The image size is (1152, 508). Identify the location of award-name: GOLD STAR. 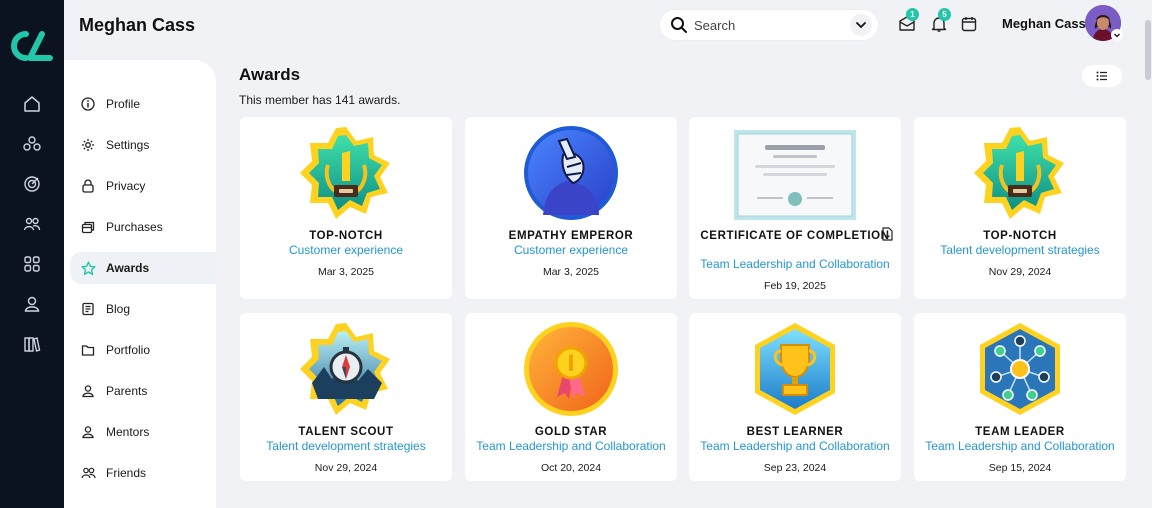
(571, 432).